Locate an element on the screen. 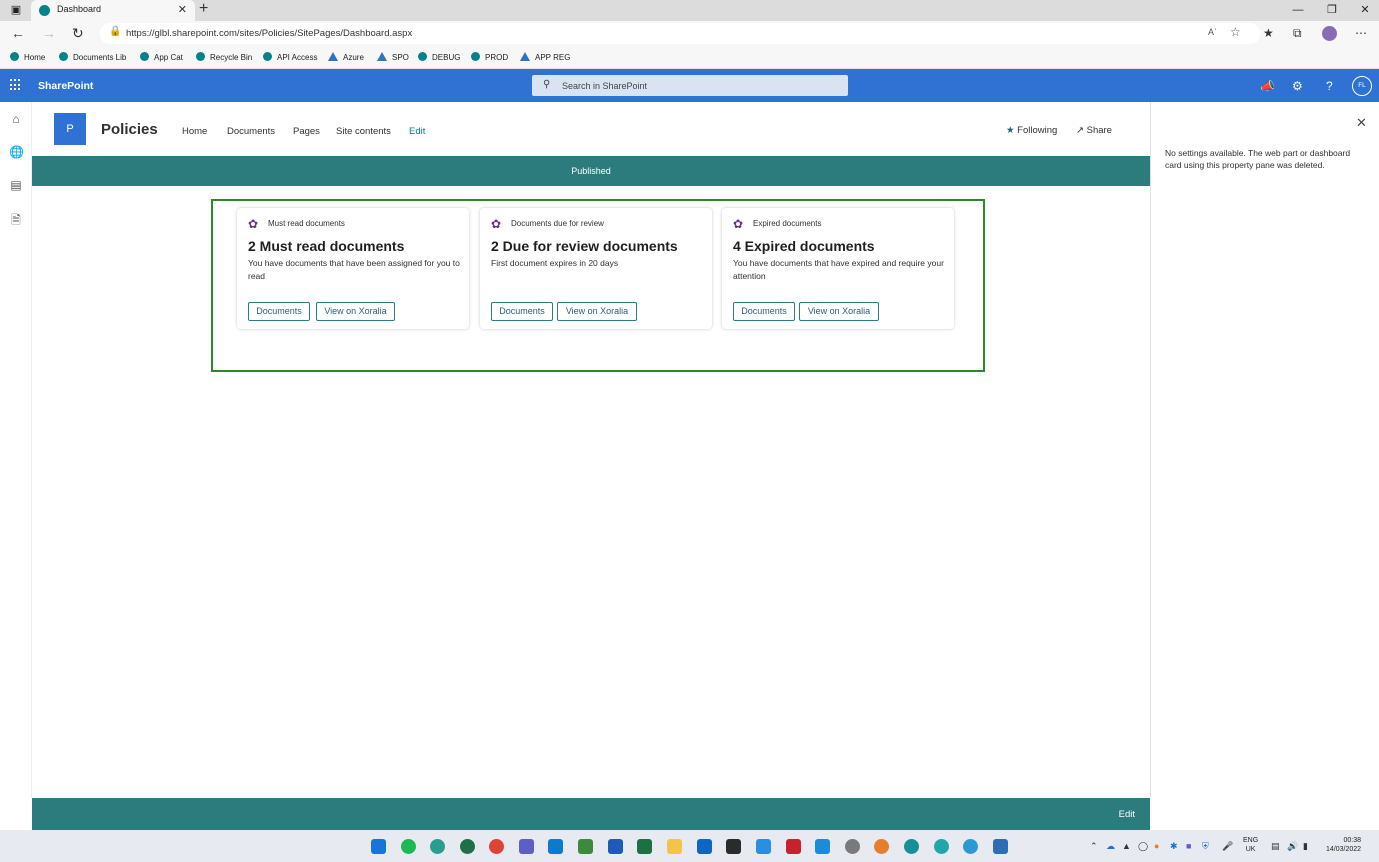 The height and width of the screenshot is (862, 1379). globe-icon: 🌐 is located at coordinates (16, 152).